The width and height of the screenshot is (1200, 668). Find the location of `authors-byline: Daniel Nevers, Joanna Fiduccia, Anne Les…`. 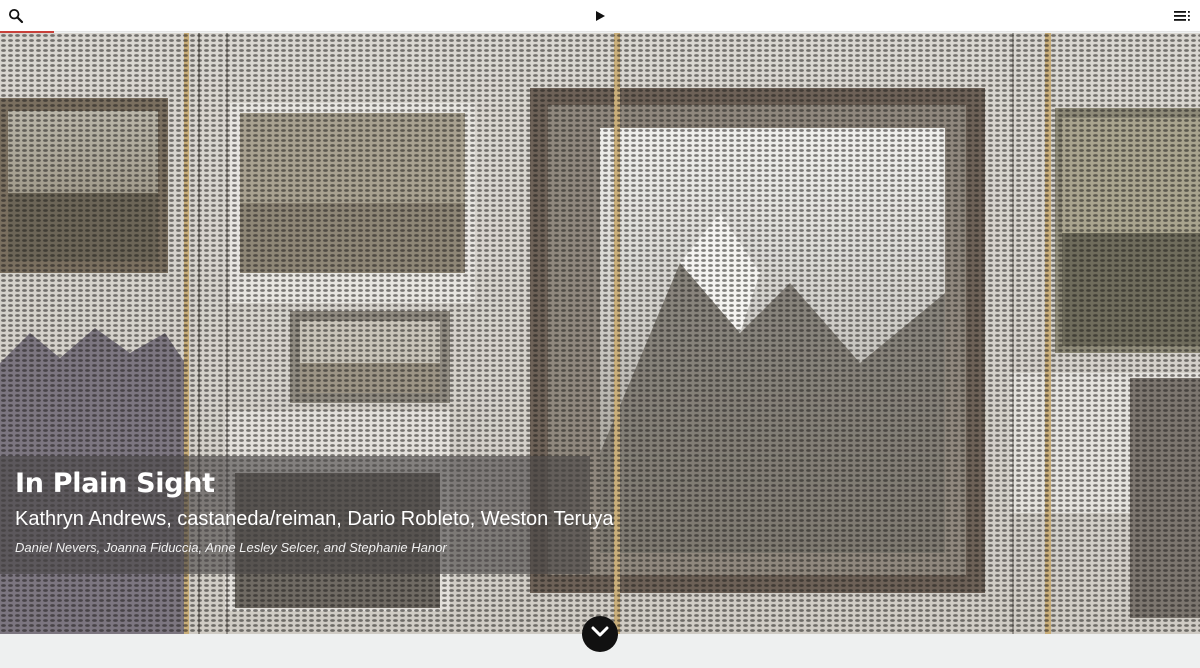

authors-byline: Daniel Nevers, Joanna Fiduccia, Anne Les… is located at coordinates (231, 547).